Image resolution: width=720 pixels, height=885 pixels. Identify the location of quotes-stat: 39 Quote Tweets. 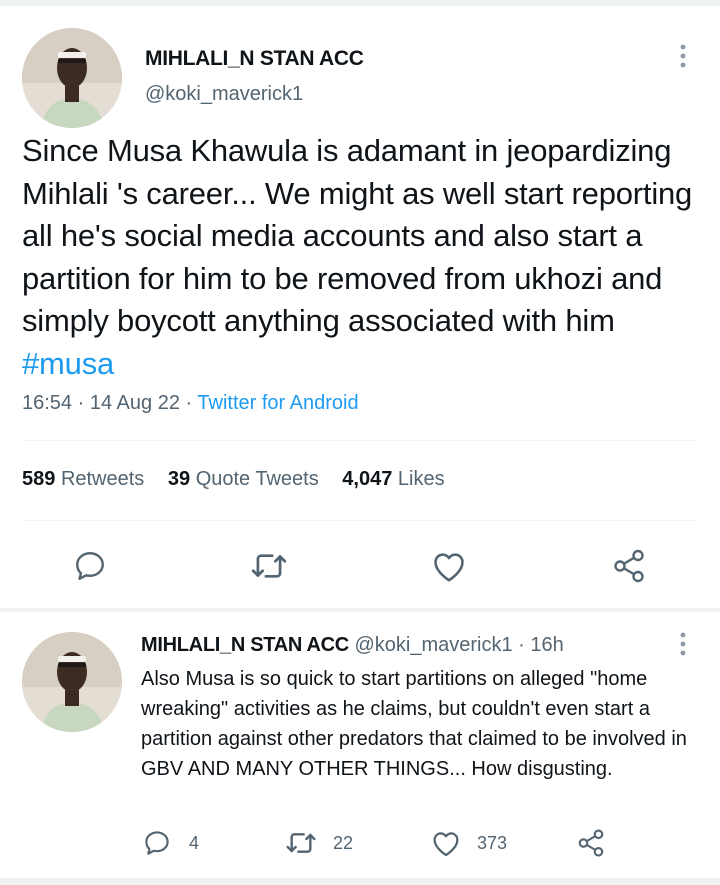
(243, 479).